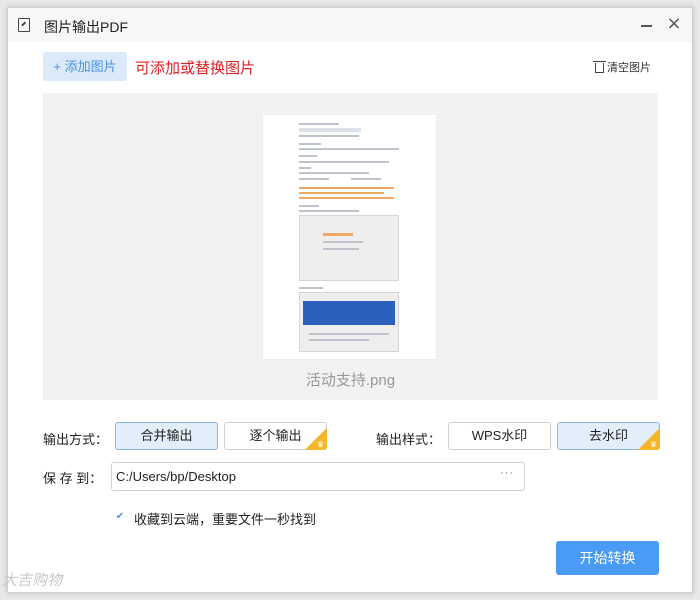  What do you see at coordinates (76, 439) in the screenshot?
I see `output-mode-label: 输出方式：` at bounding box center [76, 439].